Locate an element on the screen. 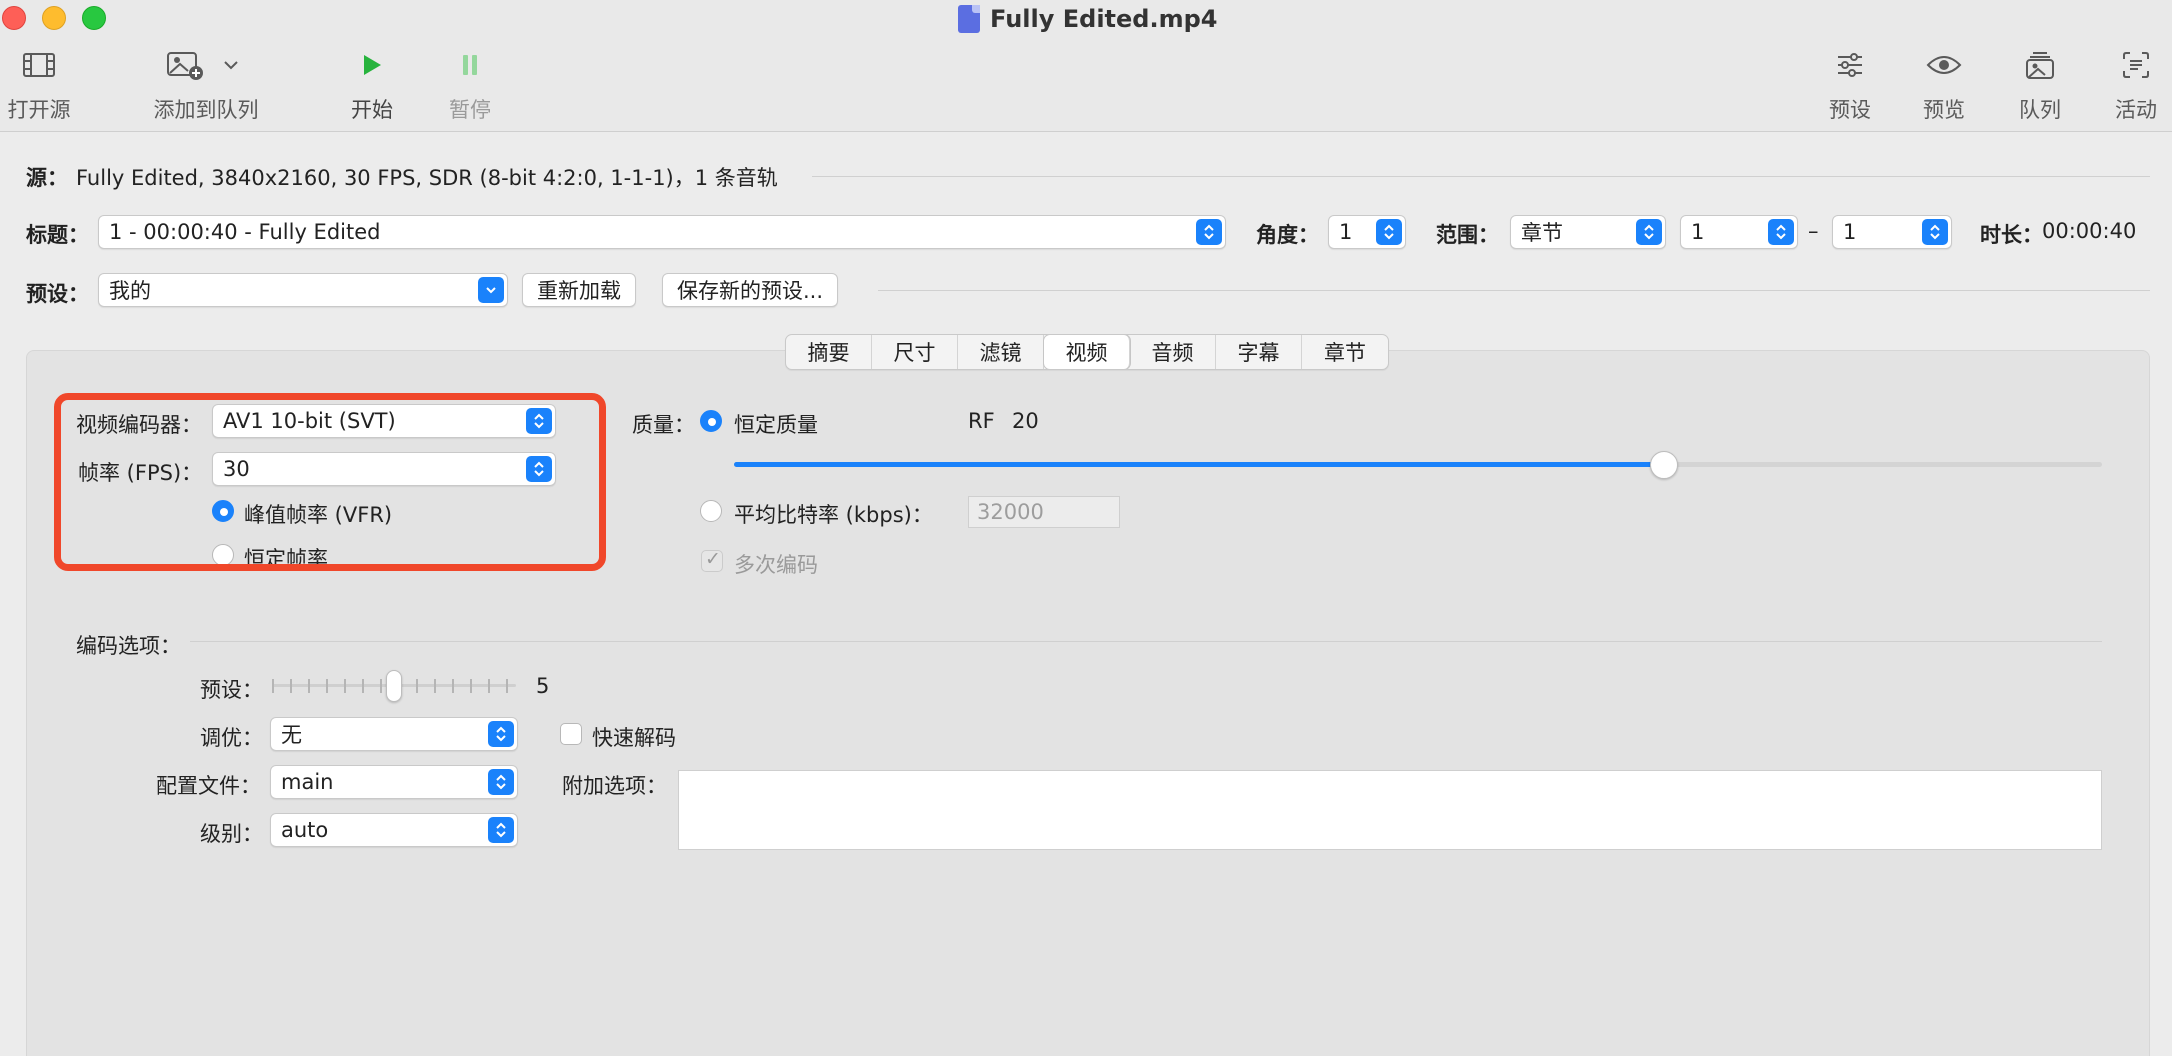 This screenshot has width=2172, height=1056. avg-bitrate-label: 平均比特率 (kbps)： is located at coordinates (833, 515).